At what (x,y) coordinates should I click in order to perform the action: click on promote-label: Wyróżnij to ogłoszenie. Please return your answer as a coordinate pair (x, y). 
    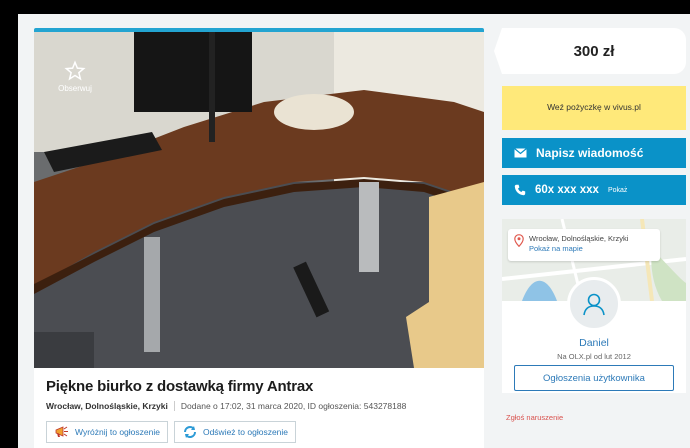
    Looking at the image, I should click on (117, 432).